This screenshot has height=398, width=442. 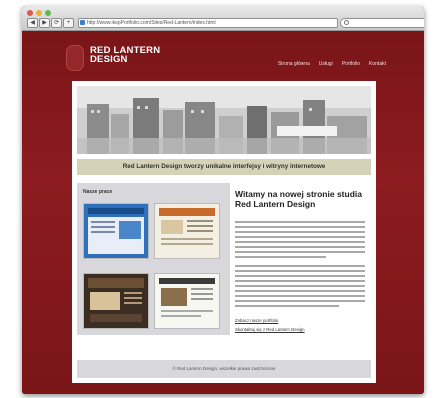 I want to click on portfolio-thumbnail-dark, so click(x=116, y=301).